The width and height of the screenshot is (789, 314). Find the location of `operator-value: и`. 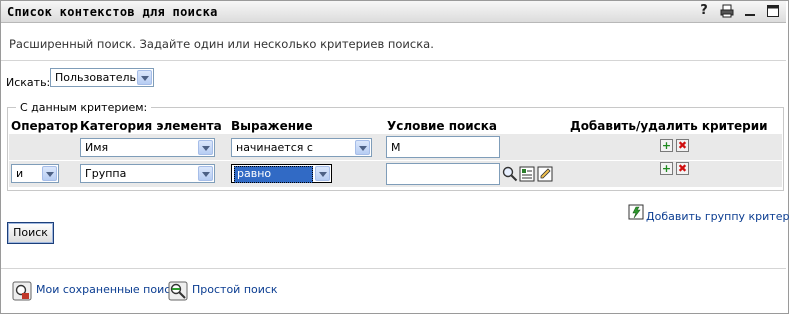

operator-value: и is located at coordinates (20, 173).